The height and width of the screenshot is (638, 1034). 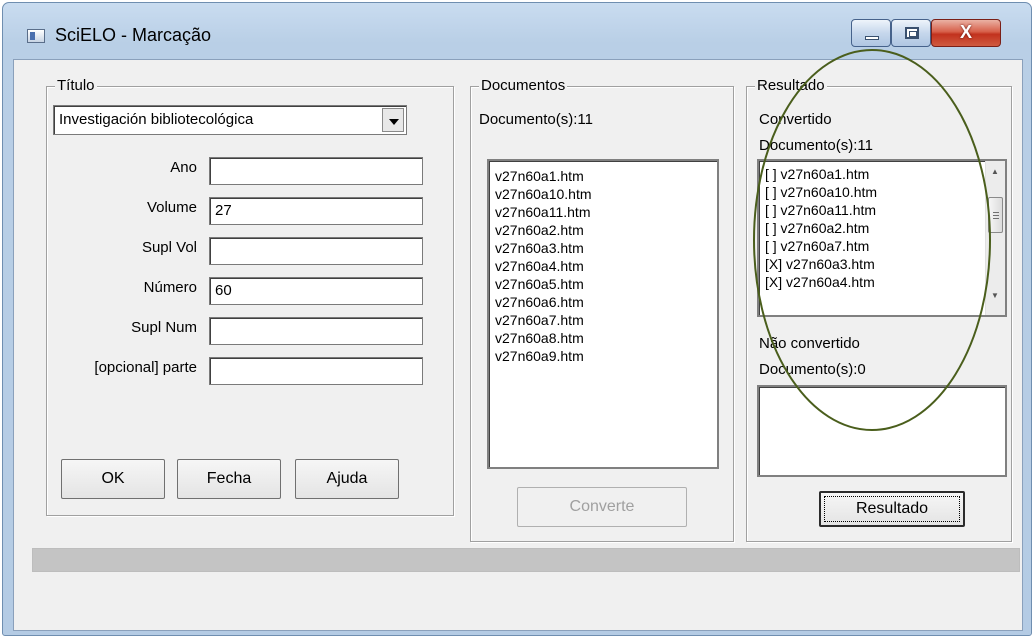 I want to click on document-list-item: v27n60a11.htm, so click(x=603, y=212).